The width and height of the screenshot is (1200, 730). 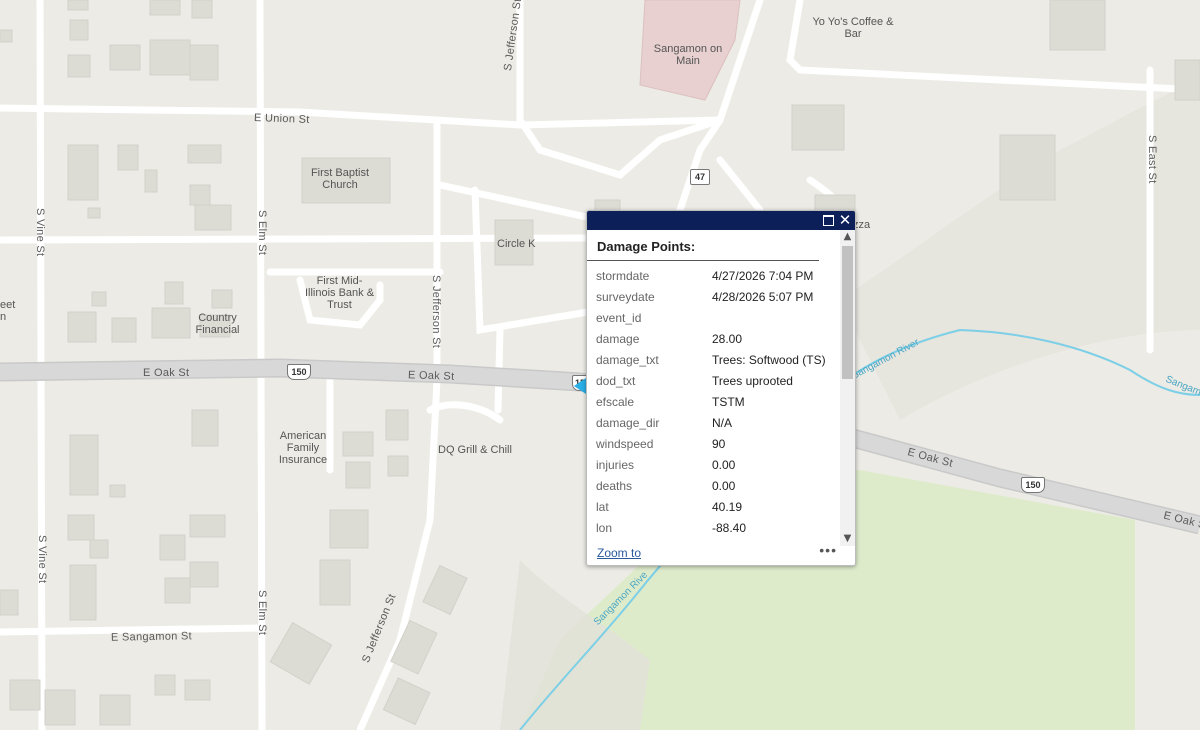 What do you see at coordinates (847, 388) in the screenshot?
I see `popup-scrollbar: ▲ ▼` at bounding box center [847, 388].